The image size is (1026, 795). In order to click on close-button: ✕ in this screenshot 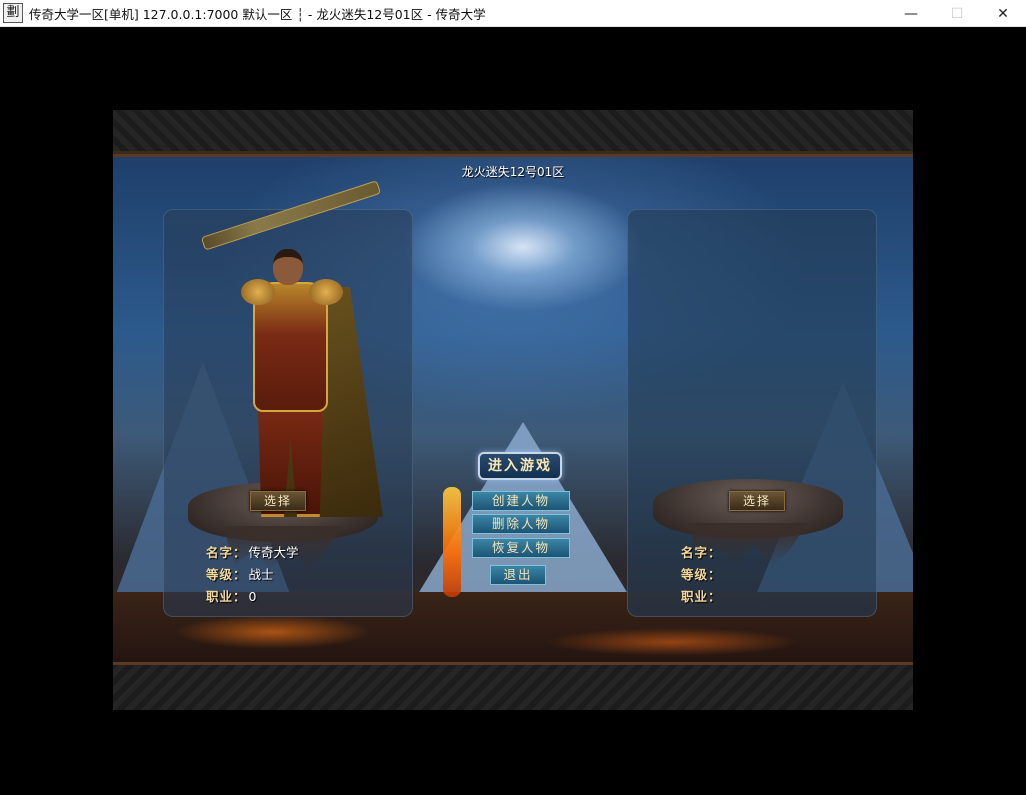, I will do `click(1003, 13)`.